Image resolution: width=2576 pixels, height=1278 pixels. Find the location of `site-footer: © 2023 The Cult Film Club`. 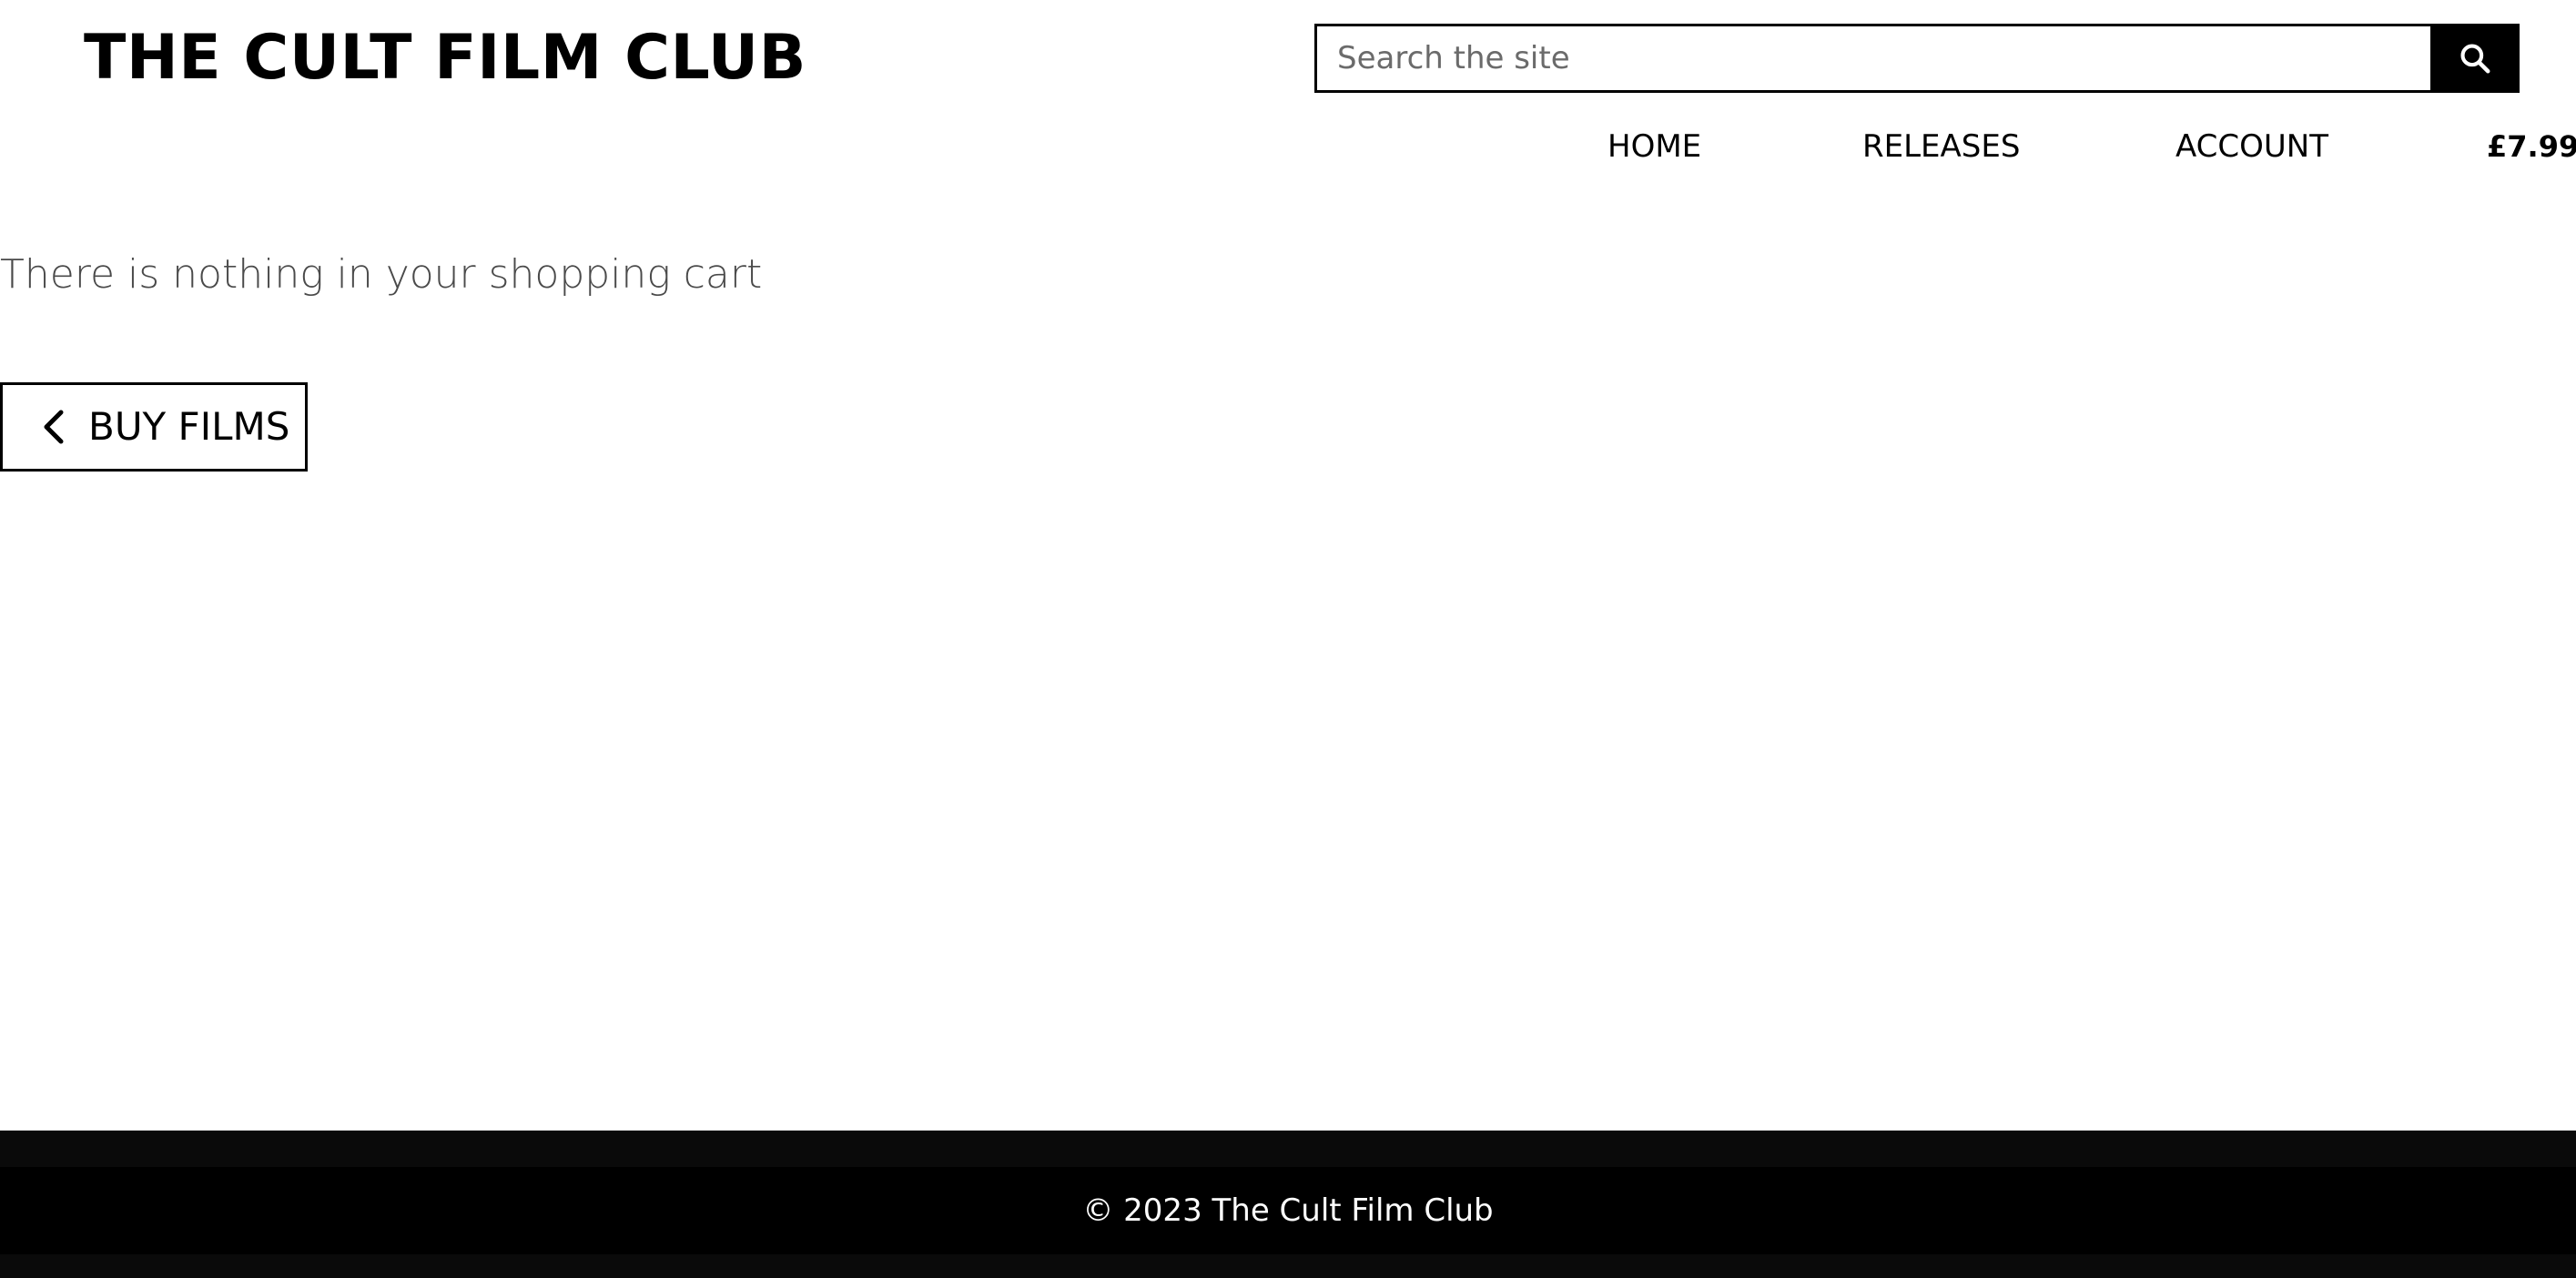

site-footer: © 2023 The Cult Film Club is located at coordinates (1288, 1204).